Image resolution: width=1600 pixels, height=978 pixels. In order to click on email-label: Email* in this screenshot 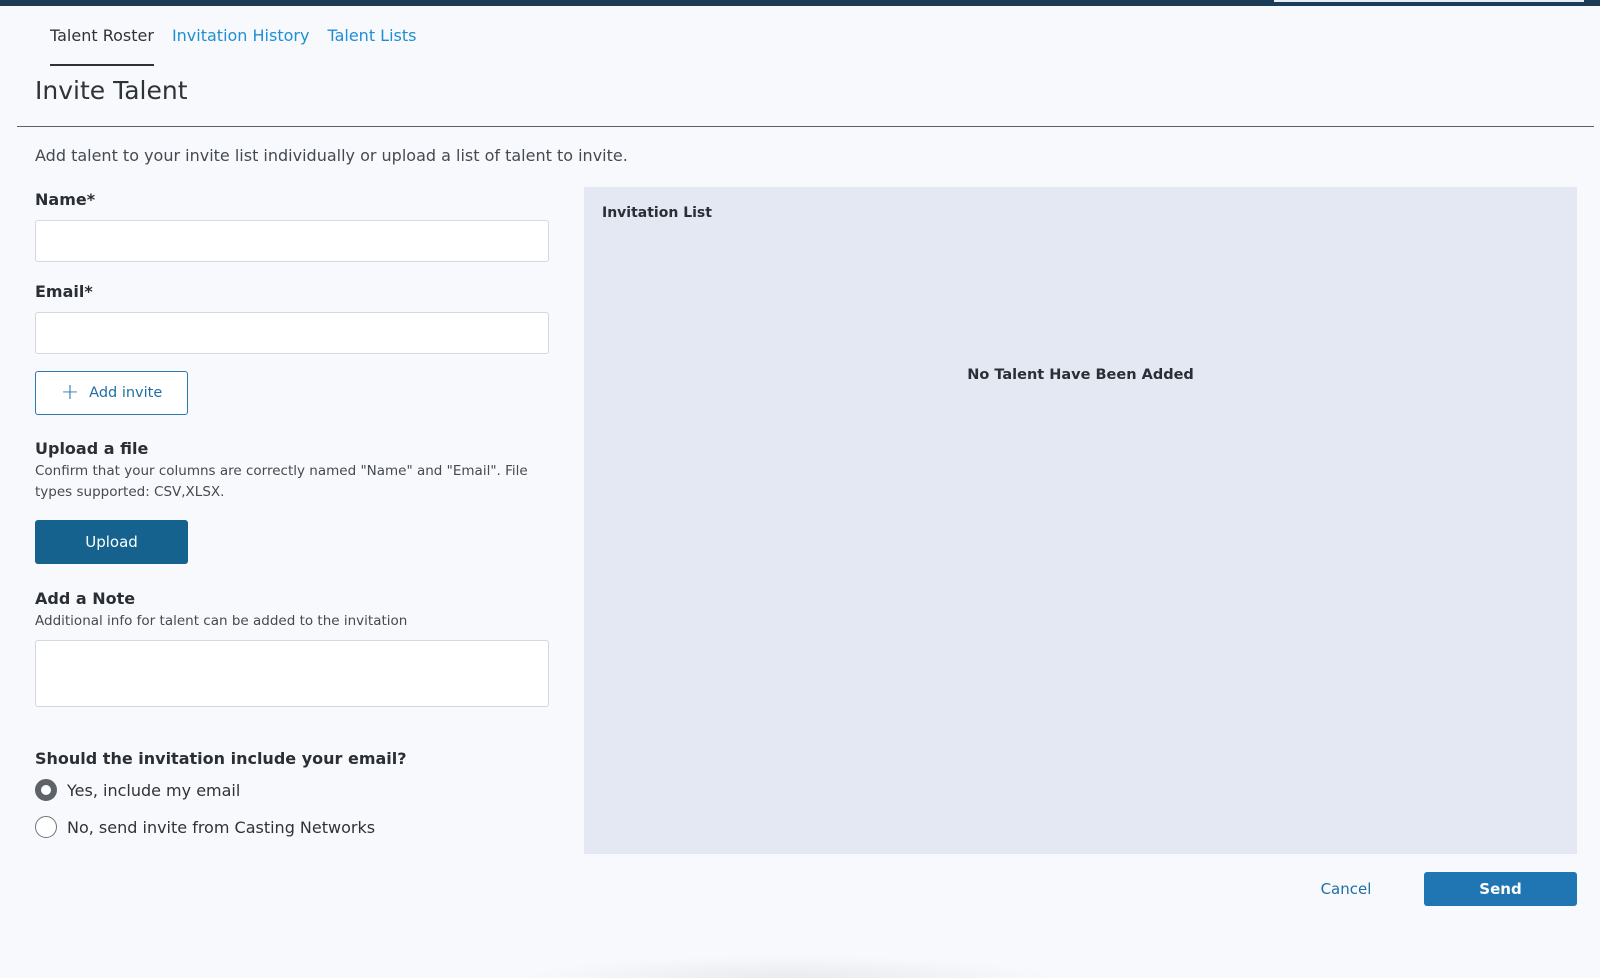, I will do `click(64, 291)`.